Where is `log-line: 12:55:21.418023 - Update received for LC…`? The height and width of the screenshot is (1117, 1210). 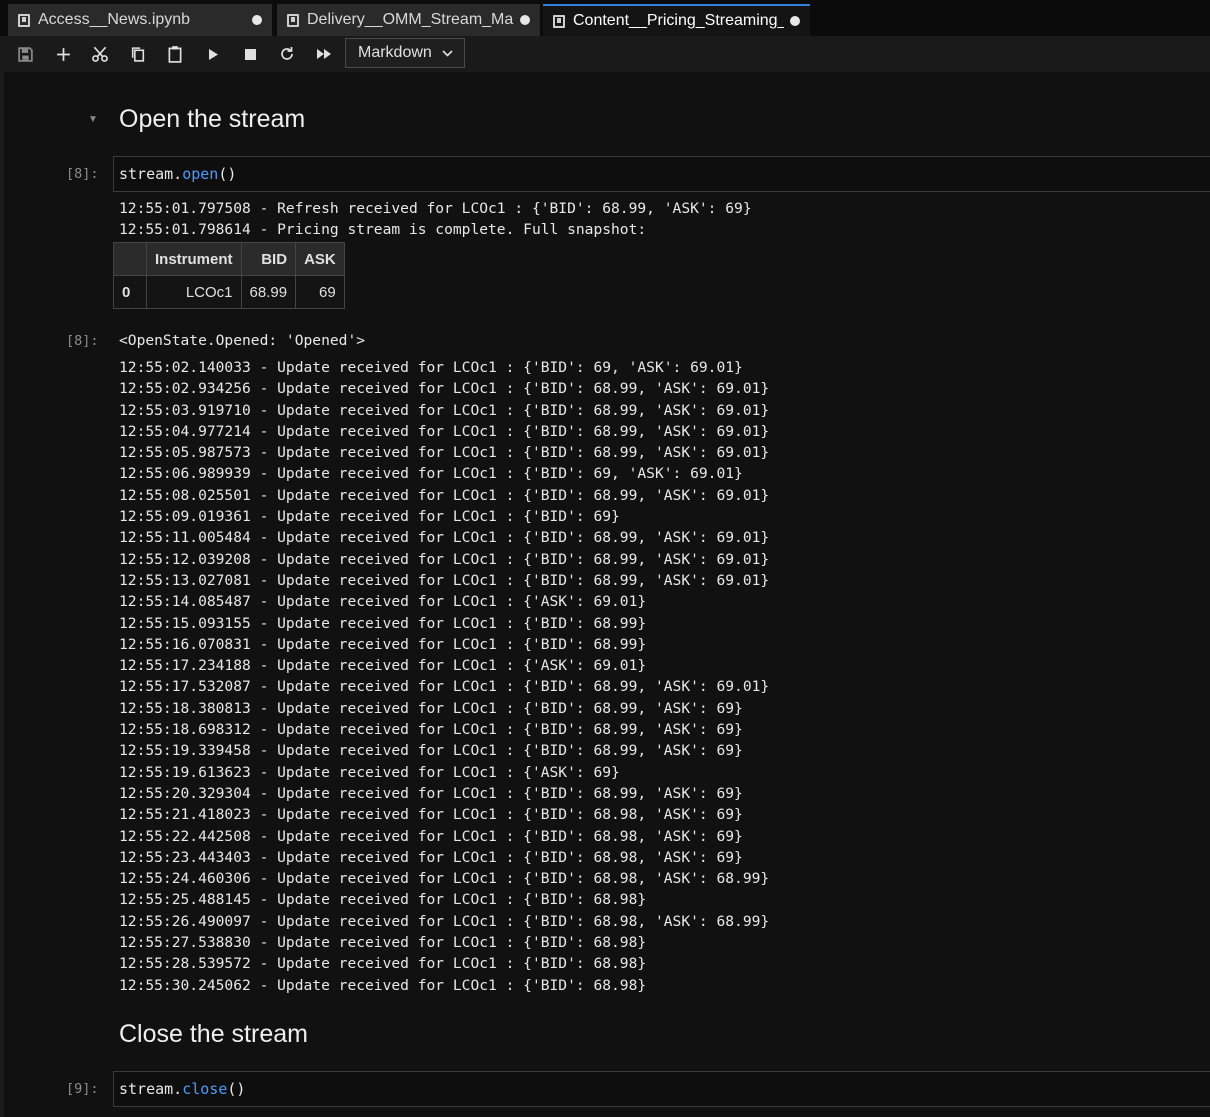 log-line: 12:55:21.418023 - Update received for LC… is located at coordinates (431, 815).